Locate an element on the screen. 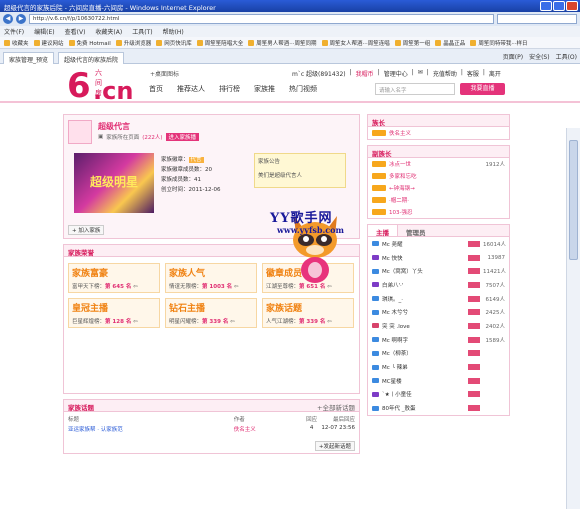 This screenshot has width=580, height=509. all-topics-link: +全部新话题 is located at coordinates (336, 407).